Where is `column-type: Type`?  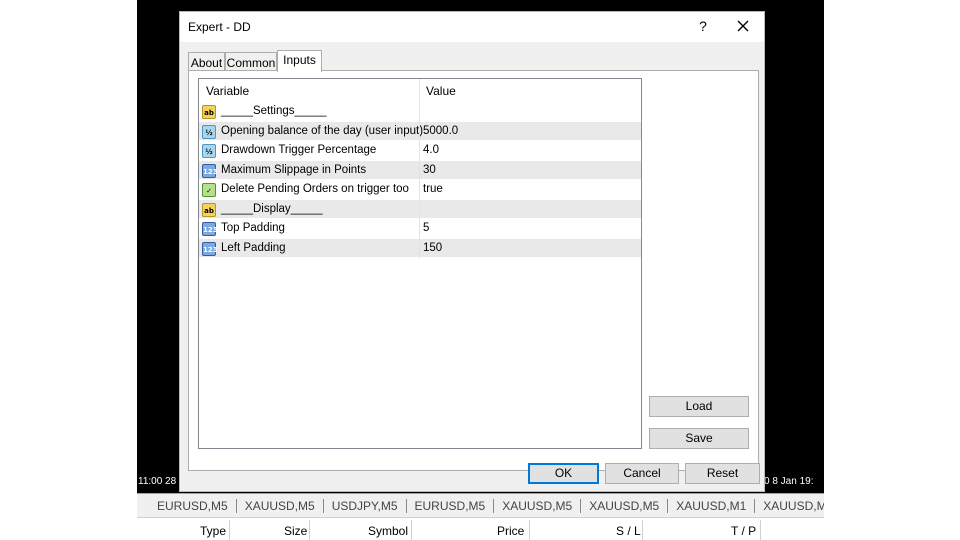
column-type: Type is located at coordinates (213, 531).